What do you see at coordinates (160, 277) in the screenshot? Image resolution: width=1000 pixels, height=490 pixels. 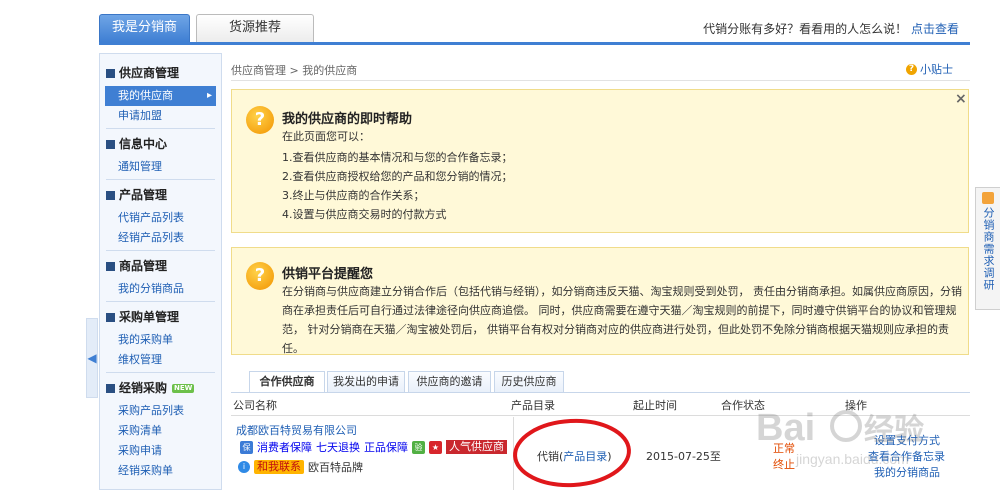 I see `sidebar-group-goods: 商品管理 我的分销商品` at bounding box center [160, 277].